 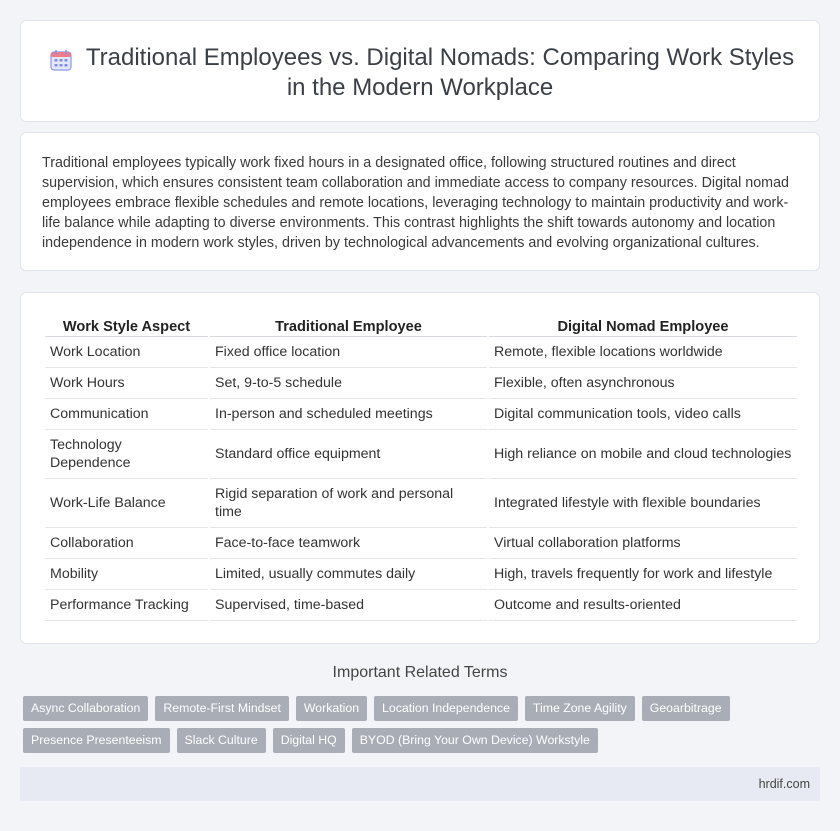 What do you see at coordinates (86, 708) in the screenshot?
I see `tag-async-collaboration: Async Collaboration` at bounding box center [86, 708].